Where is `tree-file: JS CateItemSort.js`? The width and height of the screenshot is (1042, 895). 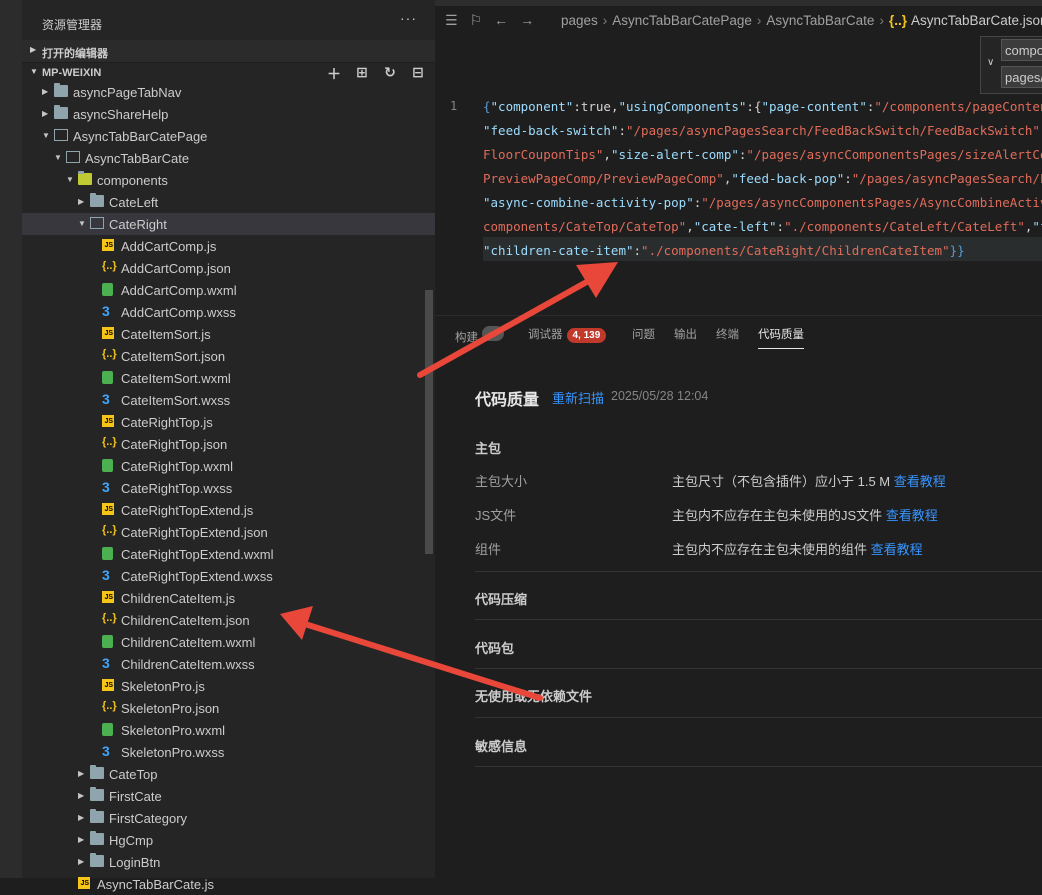 tree-file: JS CateItemSort.js is located at coordinates (228, 334).